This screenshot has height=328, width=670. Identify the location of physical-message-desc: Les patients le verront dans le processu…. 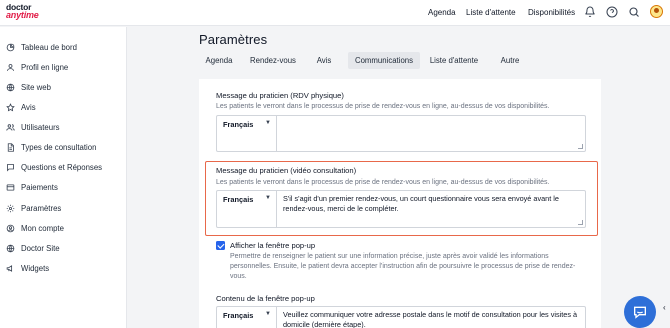
(383, 106).